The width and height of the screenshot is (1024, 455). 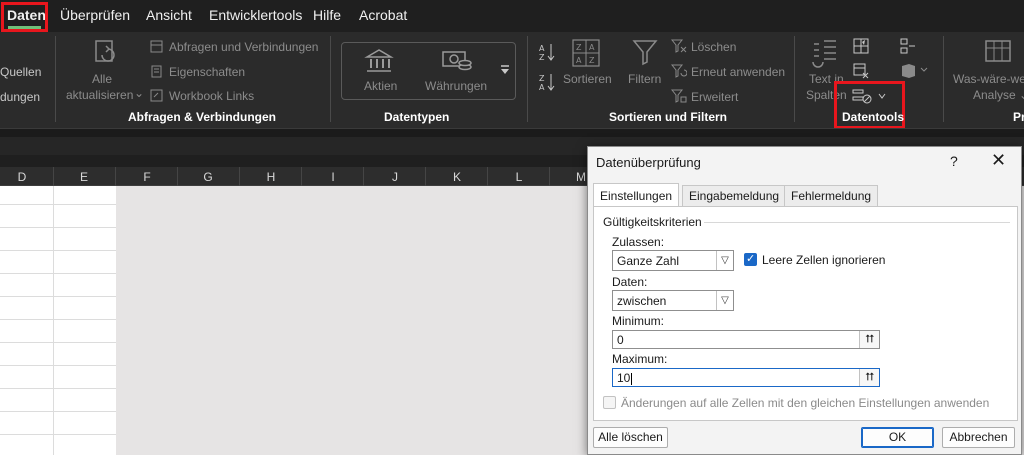 What do you see at coordinates (379, 61) in the screenshot?
I see `stocks-icon` at bounding box center [379, 61].